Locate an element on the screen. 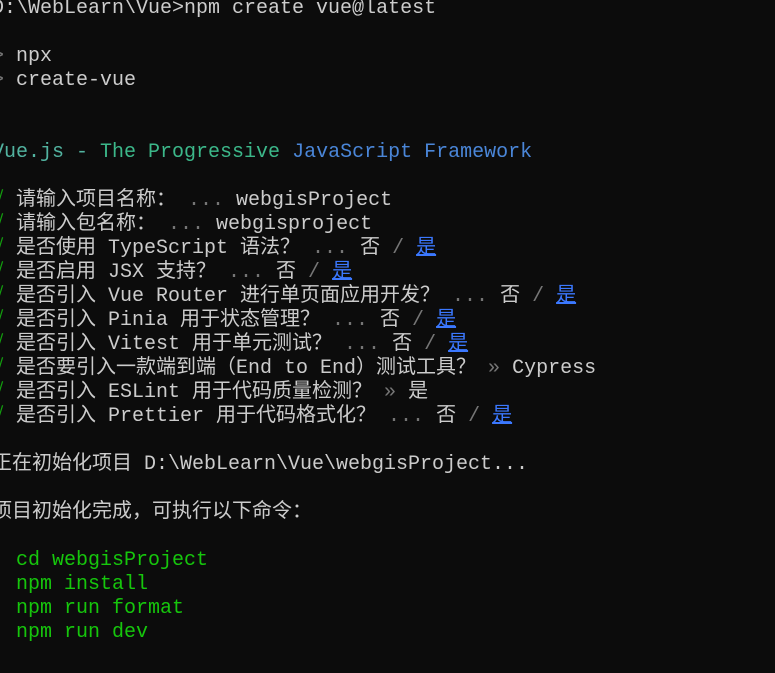  terminal-line: √ 是否引入 Pinia 用于状态管理？ ... 否 / 是 is located at coordinates (383, 321).